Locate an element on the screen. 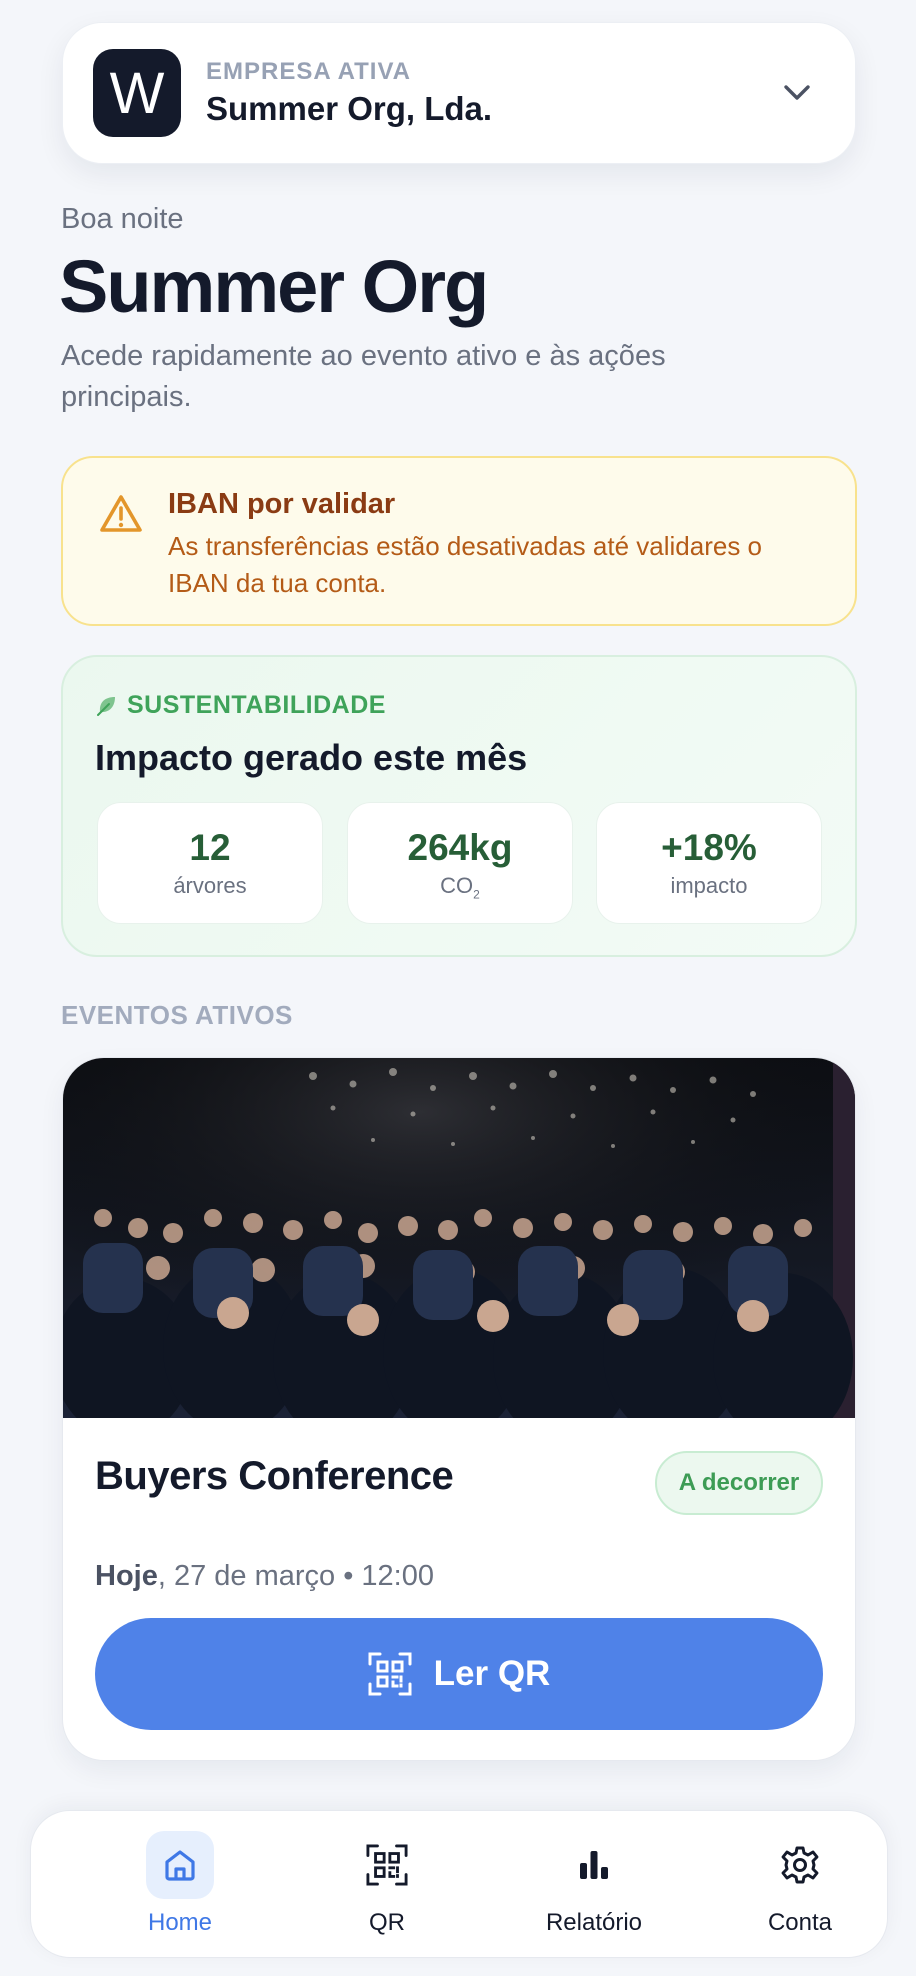 The height and width of the screenshot is (1976, 916). status-badge: A decorrer is located at coordinates (739, 1483).